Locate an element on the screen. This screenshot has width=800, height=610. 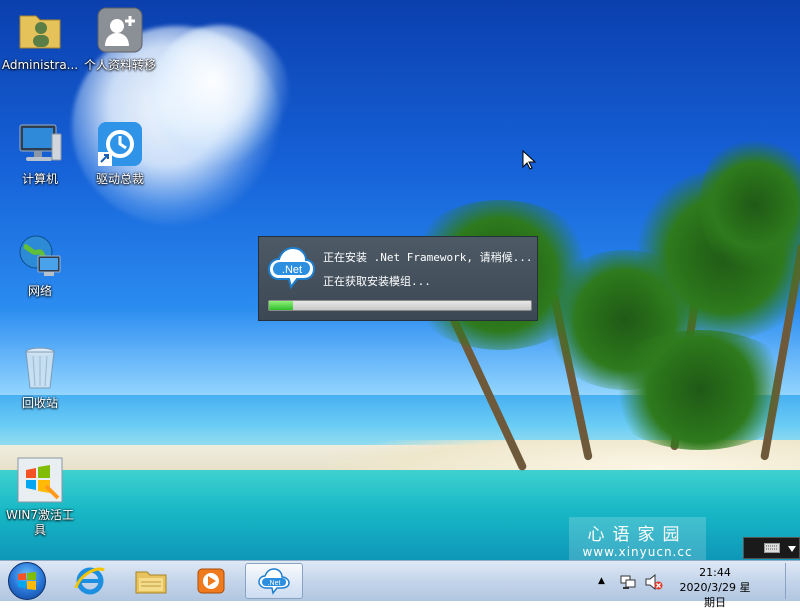
taskbar-clock: 21:44 2020/3/29 星期日 is located at coordinates (715, 587).